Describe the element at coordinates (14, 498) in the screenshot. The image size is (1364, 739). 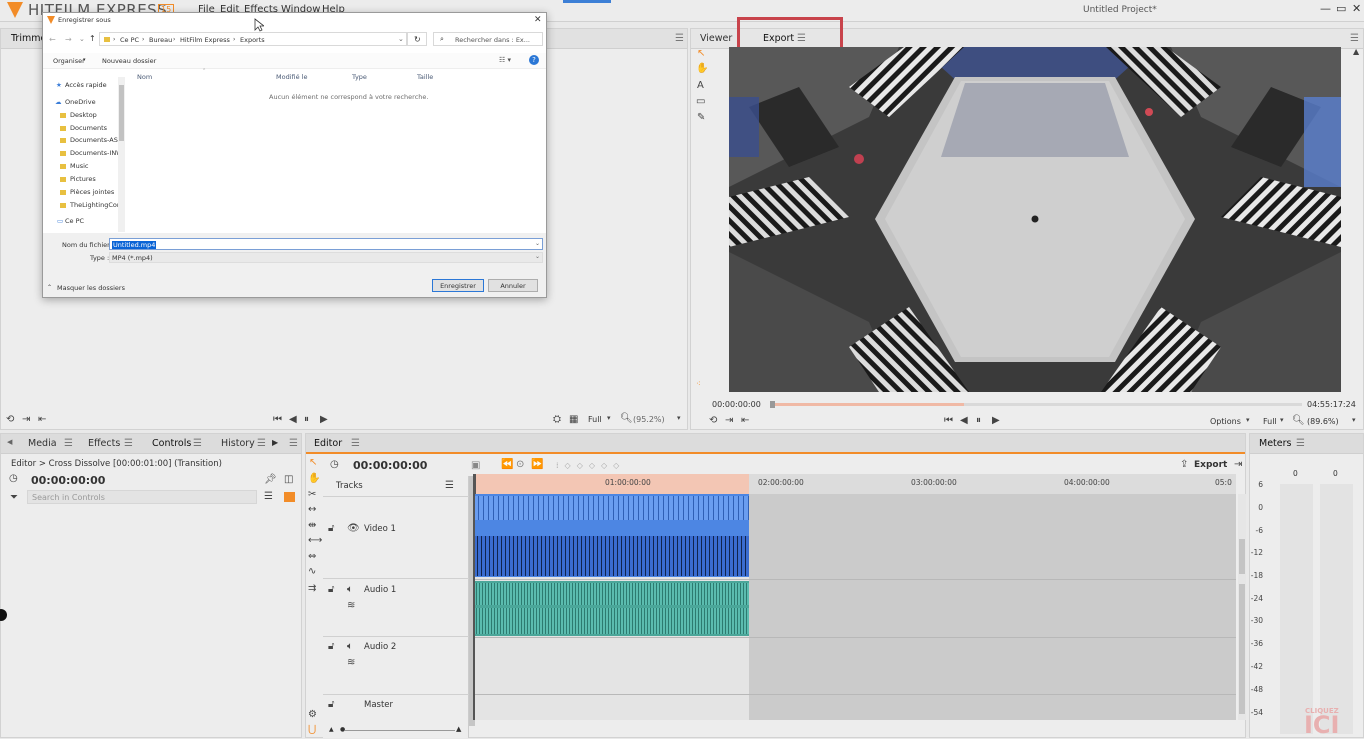
I see `filter-icon: ⏷` at that location.